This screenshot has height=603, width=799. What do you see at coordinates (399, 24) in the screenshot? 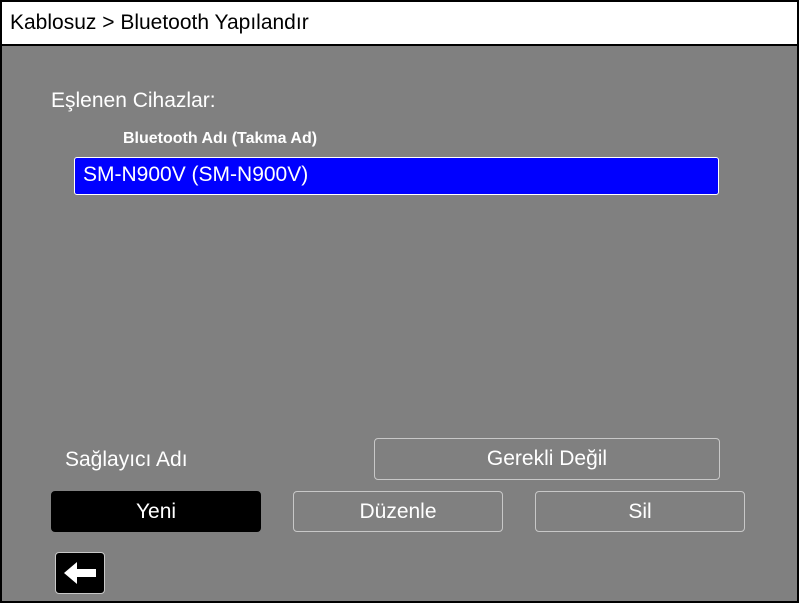
I see `title-bar: Kablosuz > Bluetooth Yapılandır` at bounding box center [399, 24].